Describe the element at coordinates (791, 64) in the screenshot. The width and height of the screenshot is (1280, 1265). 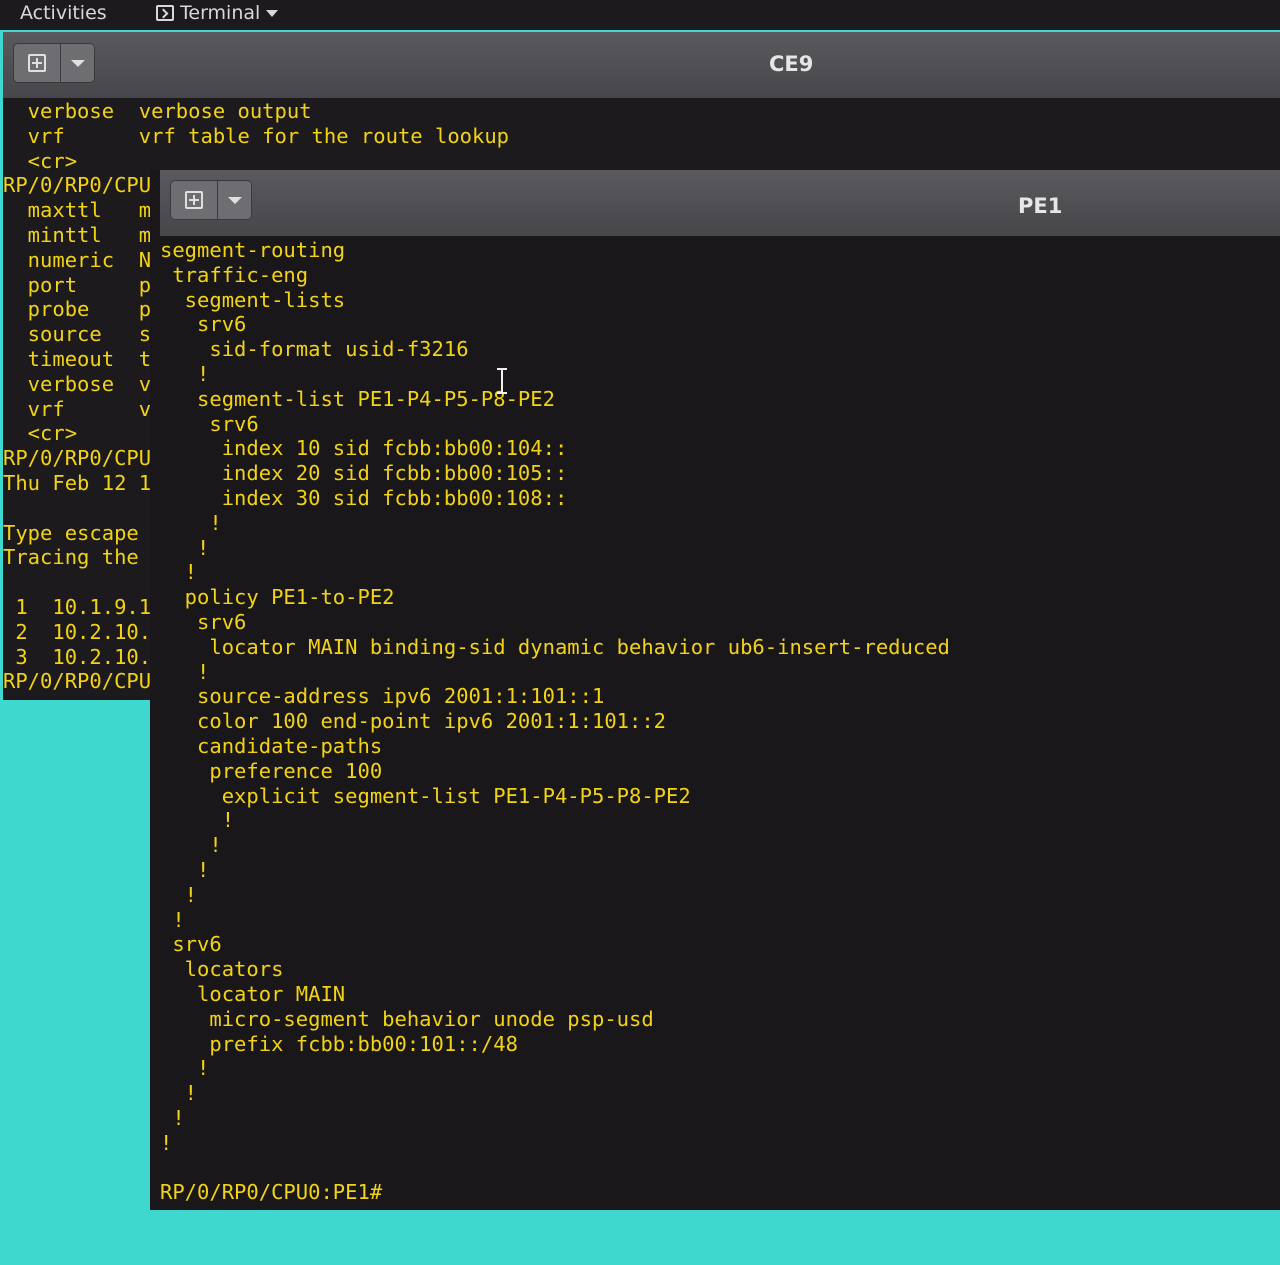
I see `ce9-window-title: CE9` at that location.